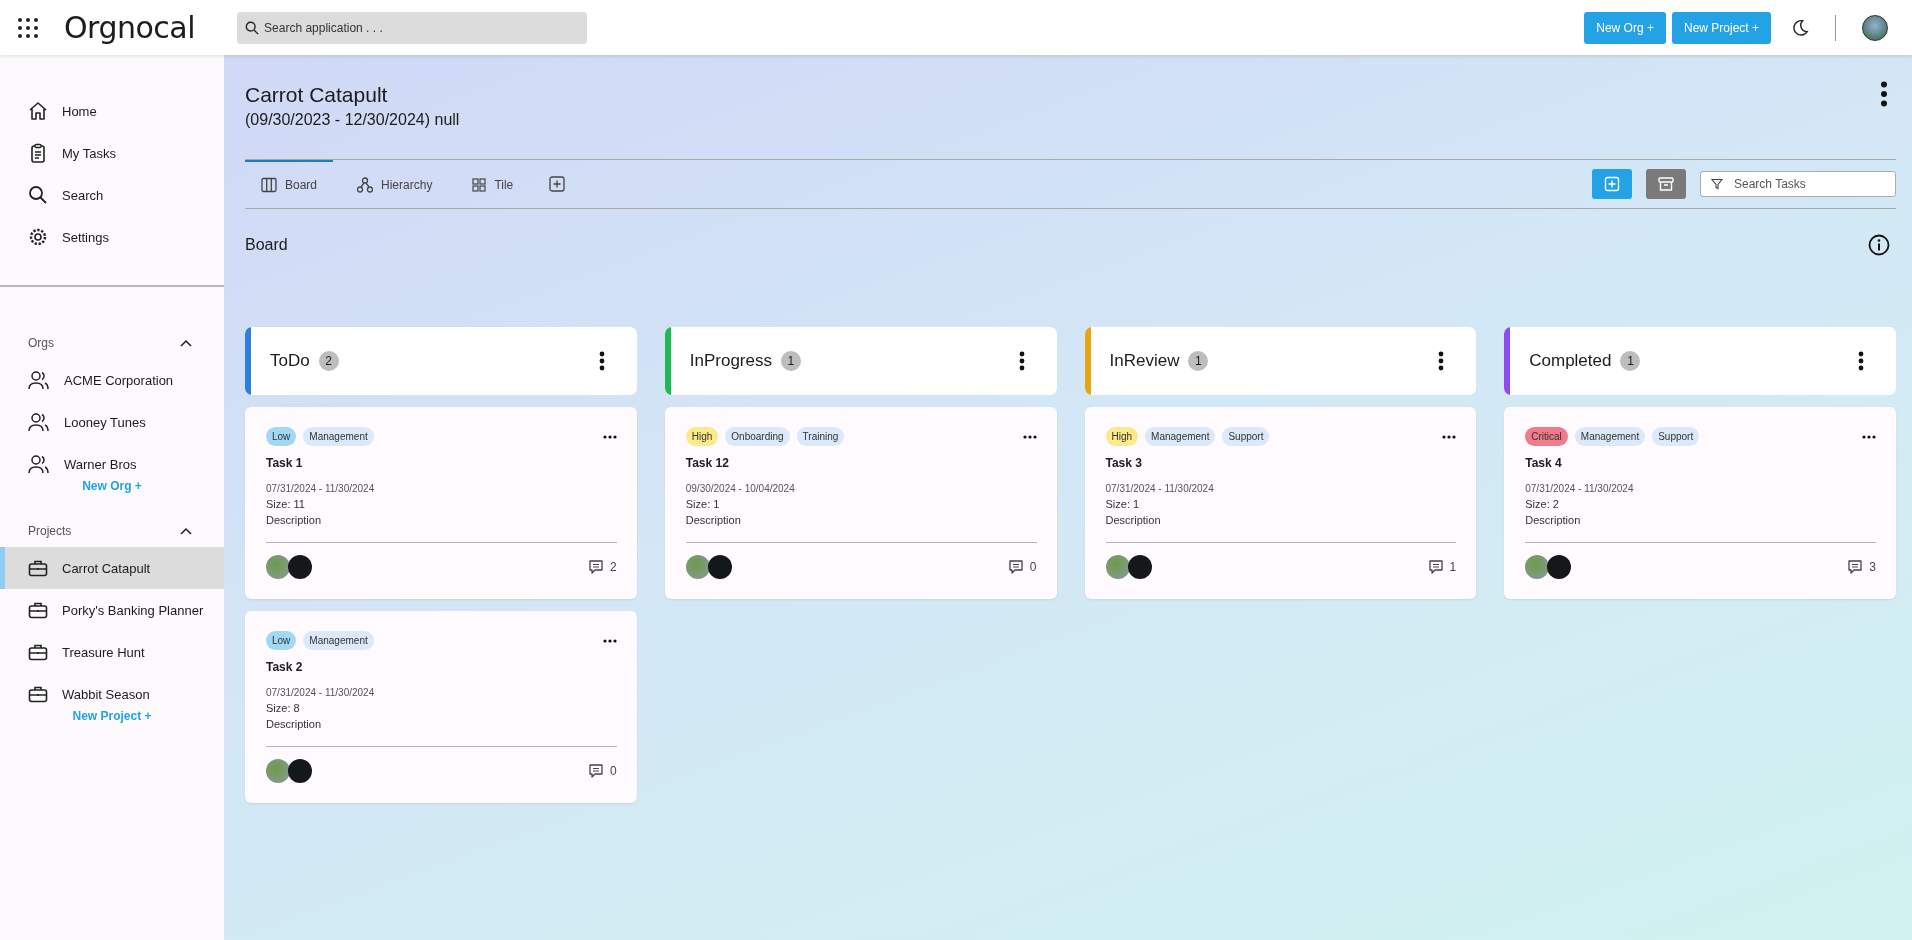 Image resolution: width=1912 pixels, height=940 pixels. What do you see at coordinates (395, 183) in the screenshot?
I see `view-tab: Hierarchy` at bounding box center [395, 183].